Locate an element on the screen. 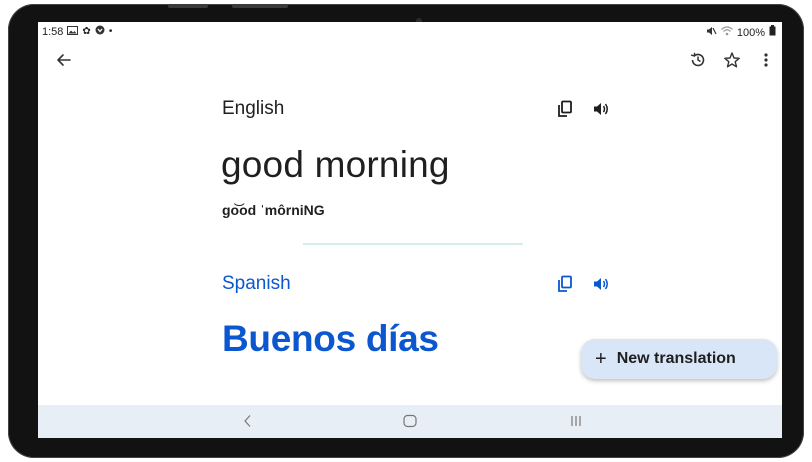  power-button is located at coordinates (260, 6).